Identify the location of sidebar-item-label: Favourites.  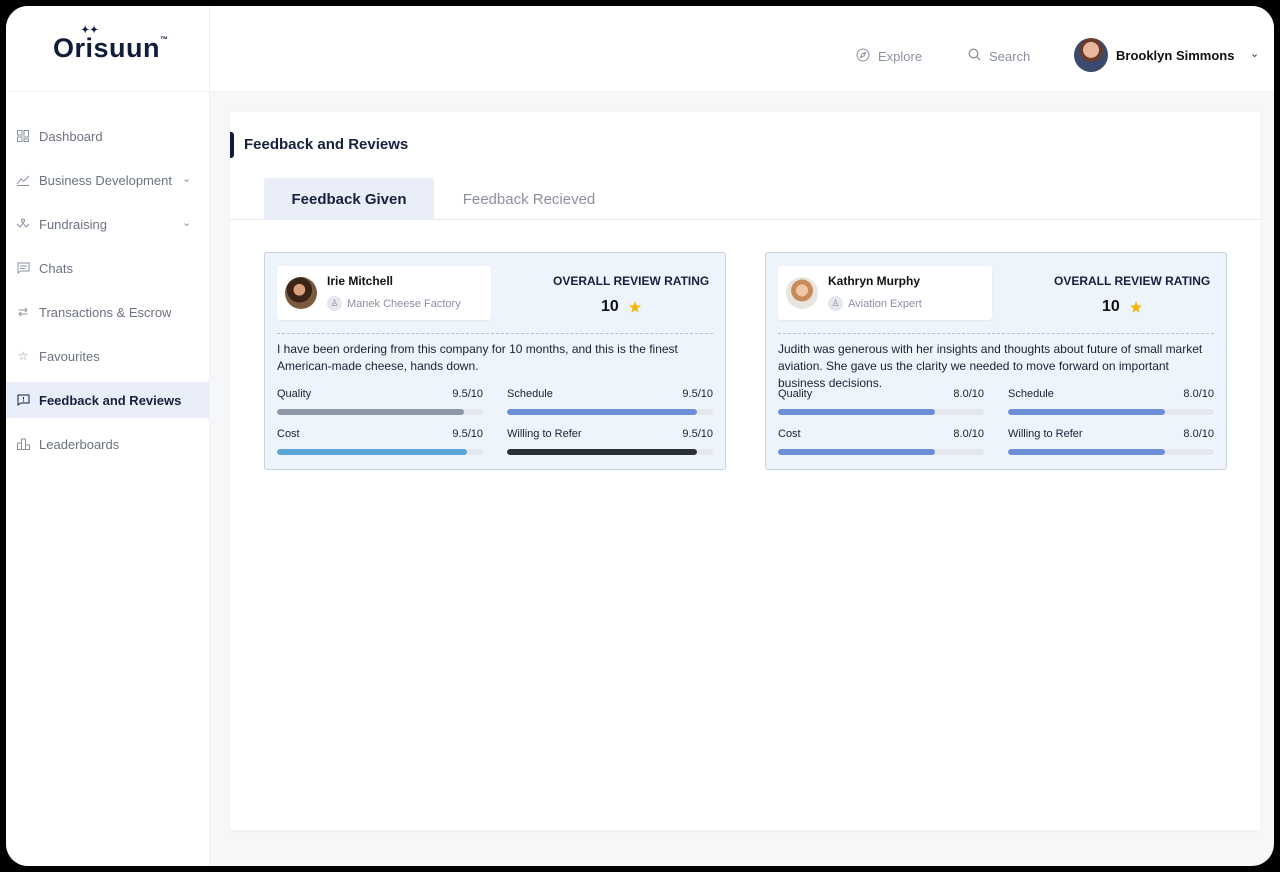
(69, 356).